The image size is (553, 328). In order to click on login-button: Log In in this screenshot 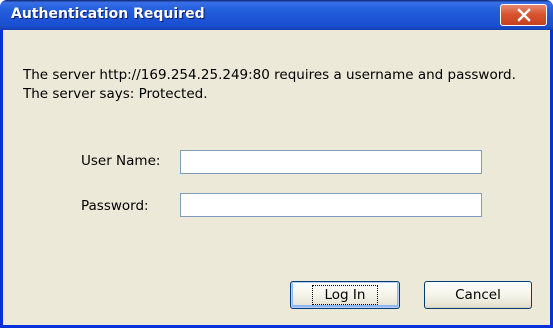, I will do `click(345, 295)`.